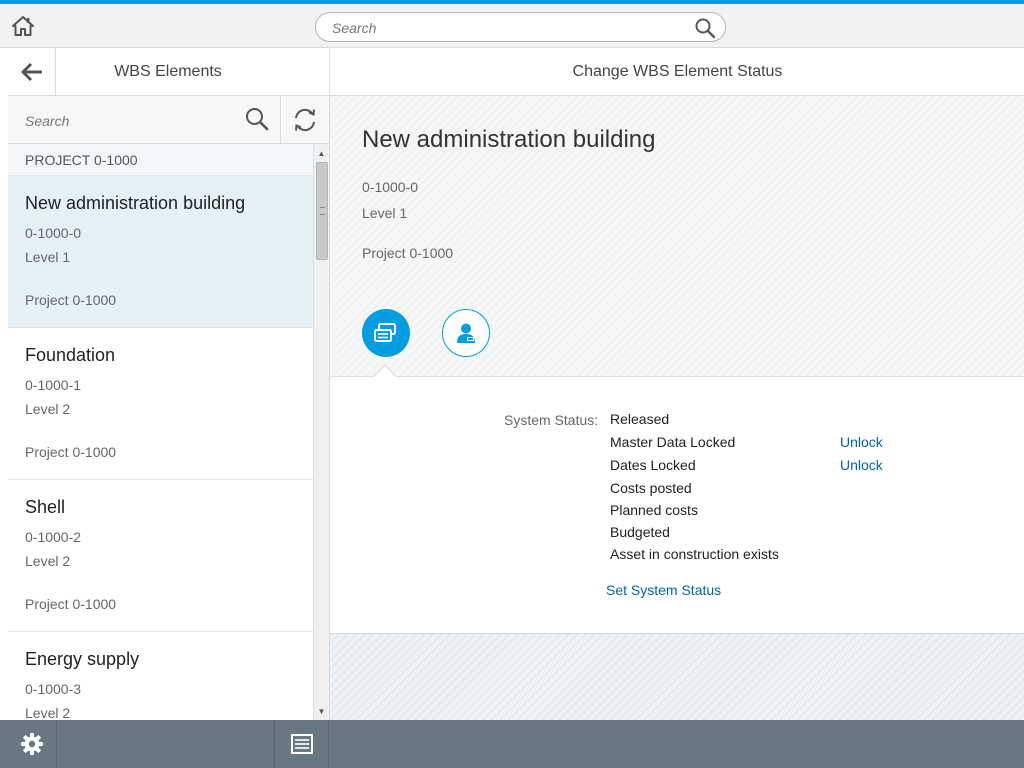  What do you see at coordinates (48, 257) in the screenshot?
I see `list-item-level: Level 1` at bounding box center [48, 257].